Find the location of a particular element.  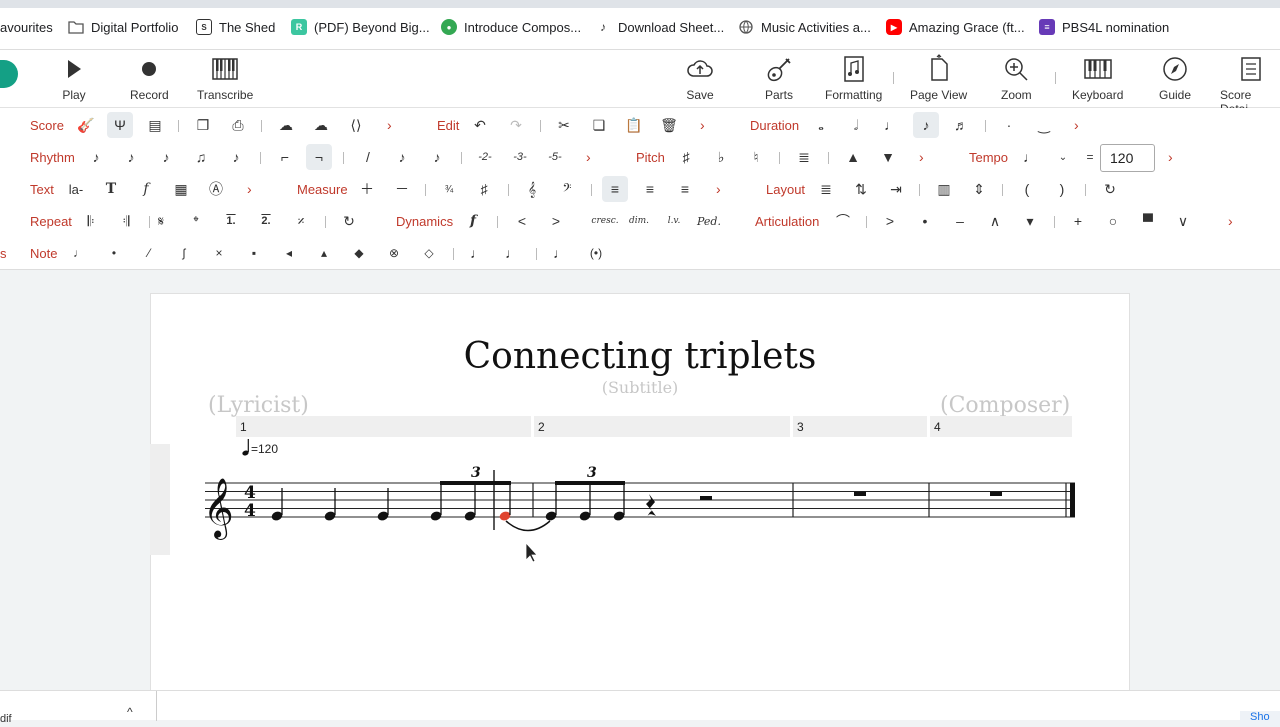

guitar-icon: 🎸 is located at coordinates (86, 125).